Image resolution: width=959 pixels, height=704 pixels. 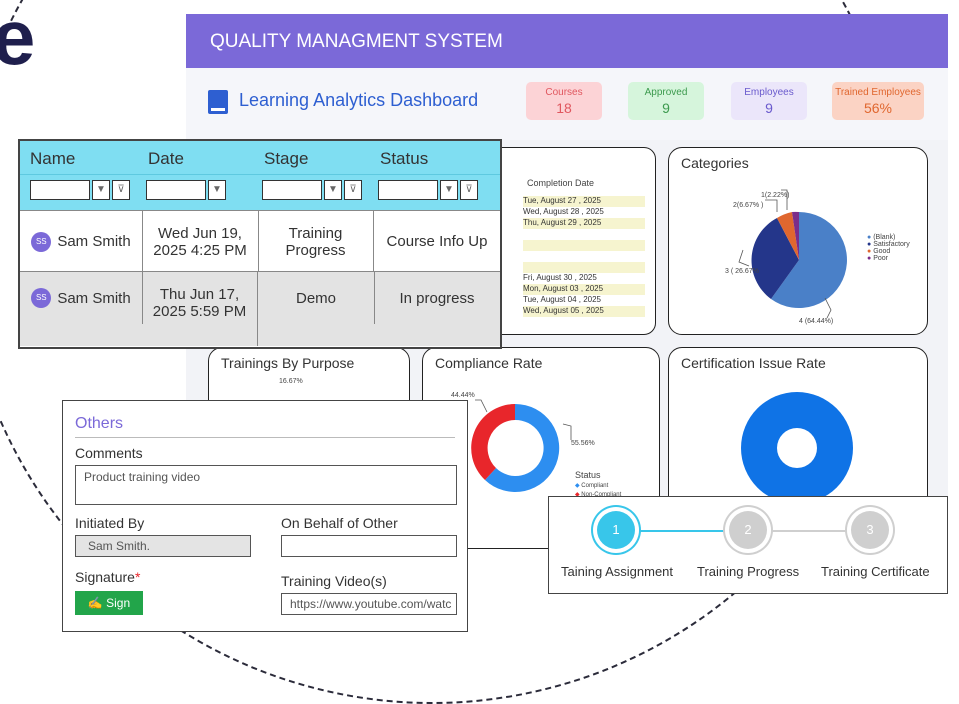 I want to click on sign-button: ✍ Sign, so click(x=109, y=603).